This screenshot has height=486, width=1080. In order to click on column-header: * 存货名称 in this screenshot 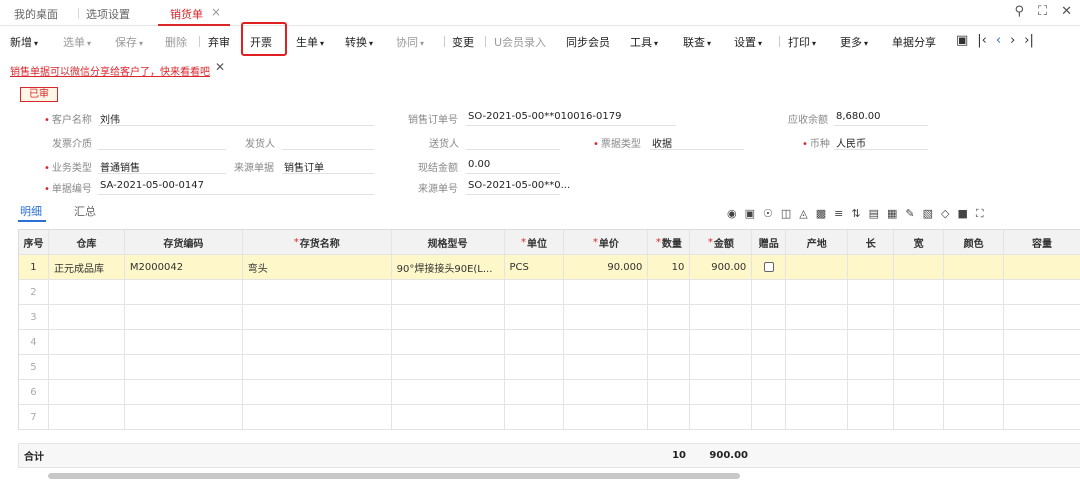, I will do `click(317, 242)`.